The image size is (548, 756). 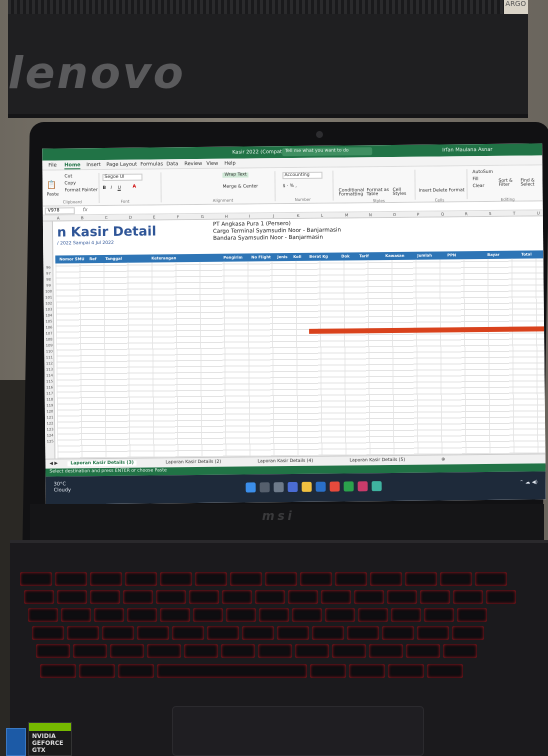 What do you see at coordinates (50, 412) in the screenshot?
I see `row-header: 120` at bounding box center [50, 412].